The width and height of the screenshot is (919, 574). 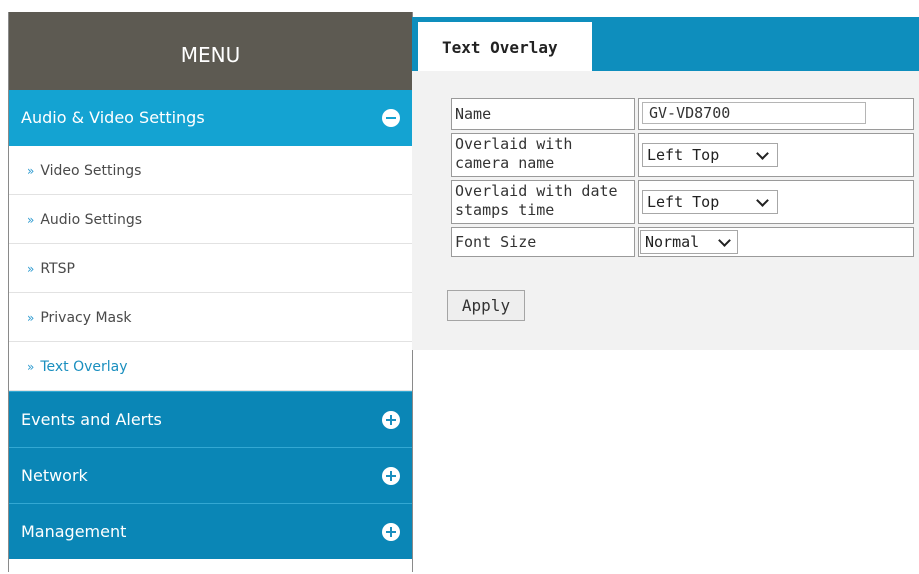 What do you see at coordinates (543, 202) in the screenshot?
I see `date-stamp-label: Overlaid with date stamps time` at bounding box center [543, 202].